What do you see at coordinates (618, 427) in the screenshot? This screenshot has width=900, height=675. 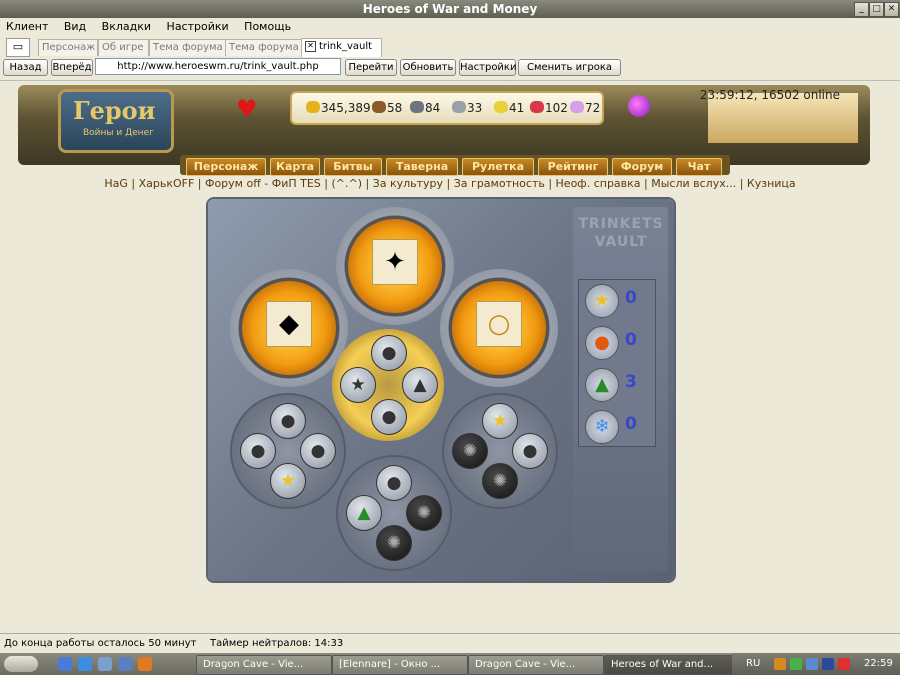 I see `counter-snowflake: ❄ 0` at bounding box center [618, 427].